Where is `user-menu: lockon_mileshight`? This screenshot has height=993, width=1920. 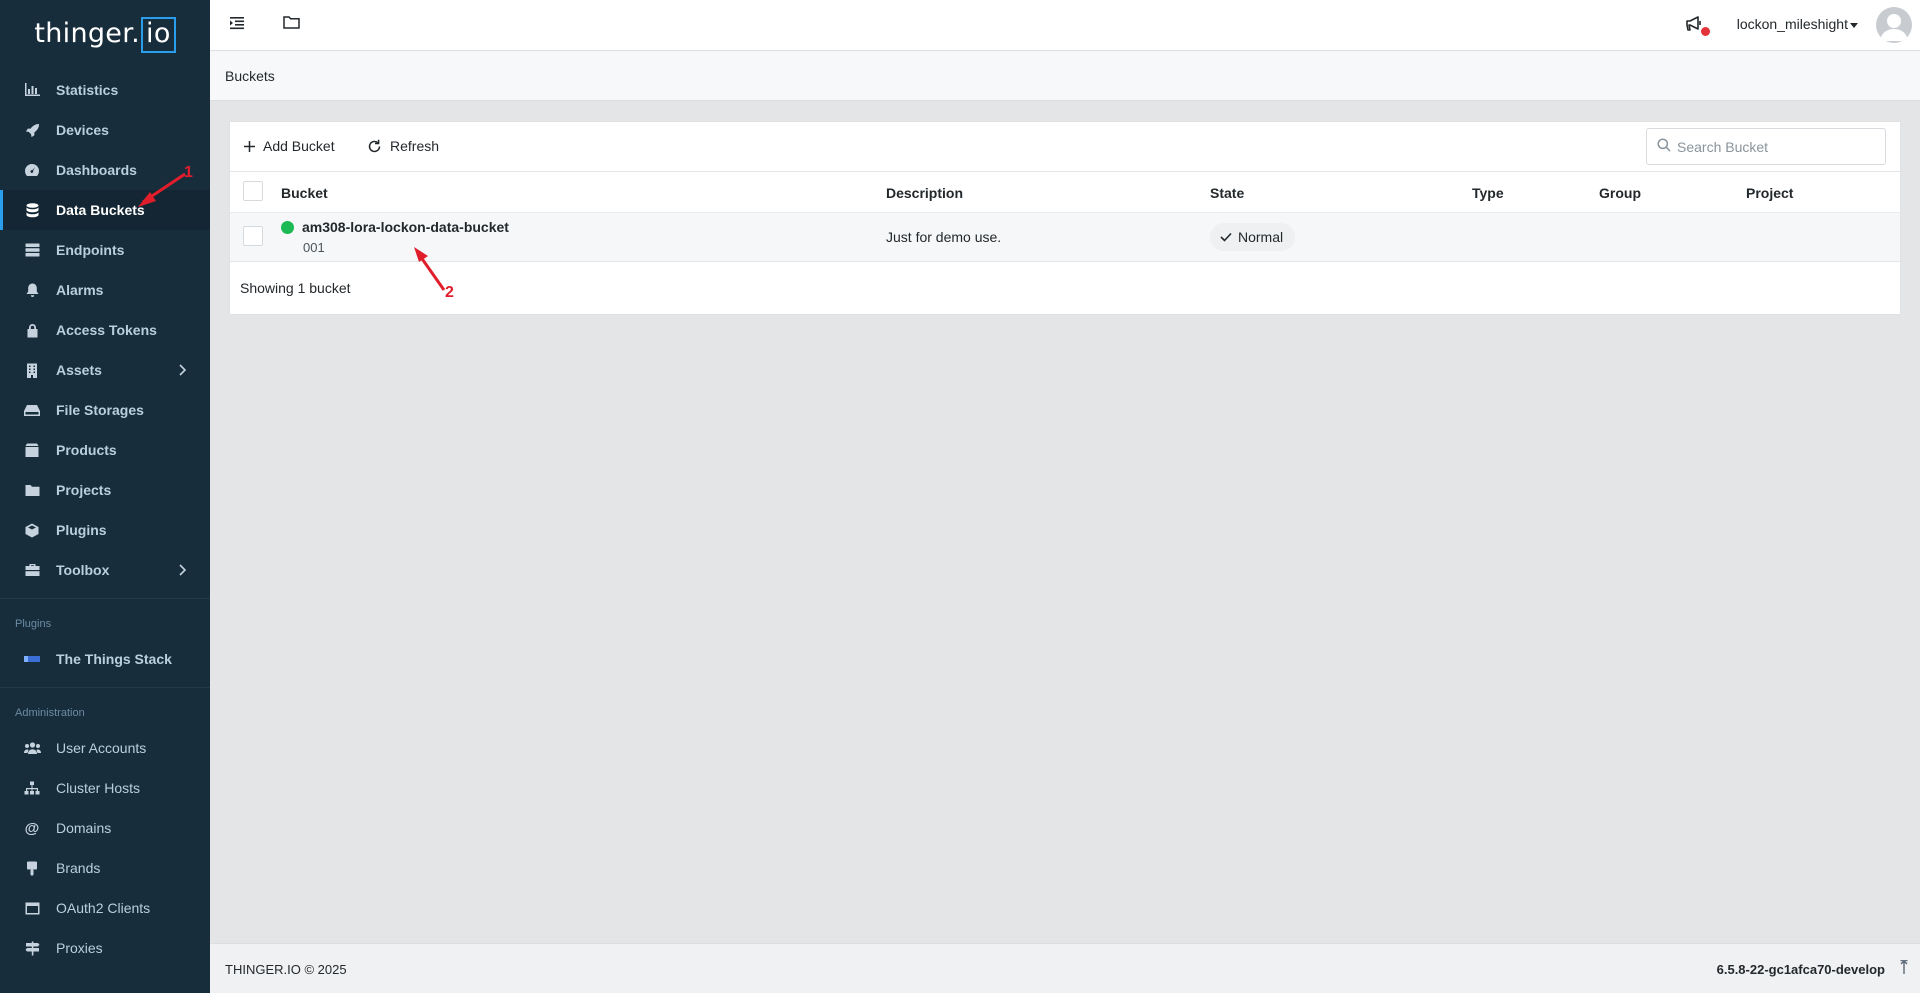
user-menu: lockon_mileshight is located at coordinates (1797, 24).